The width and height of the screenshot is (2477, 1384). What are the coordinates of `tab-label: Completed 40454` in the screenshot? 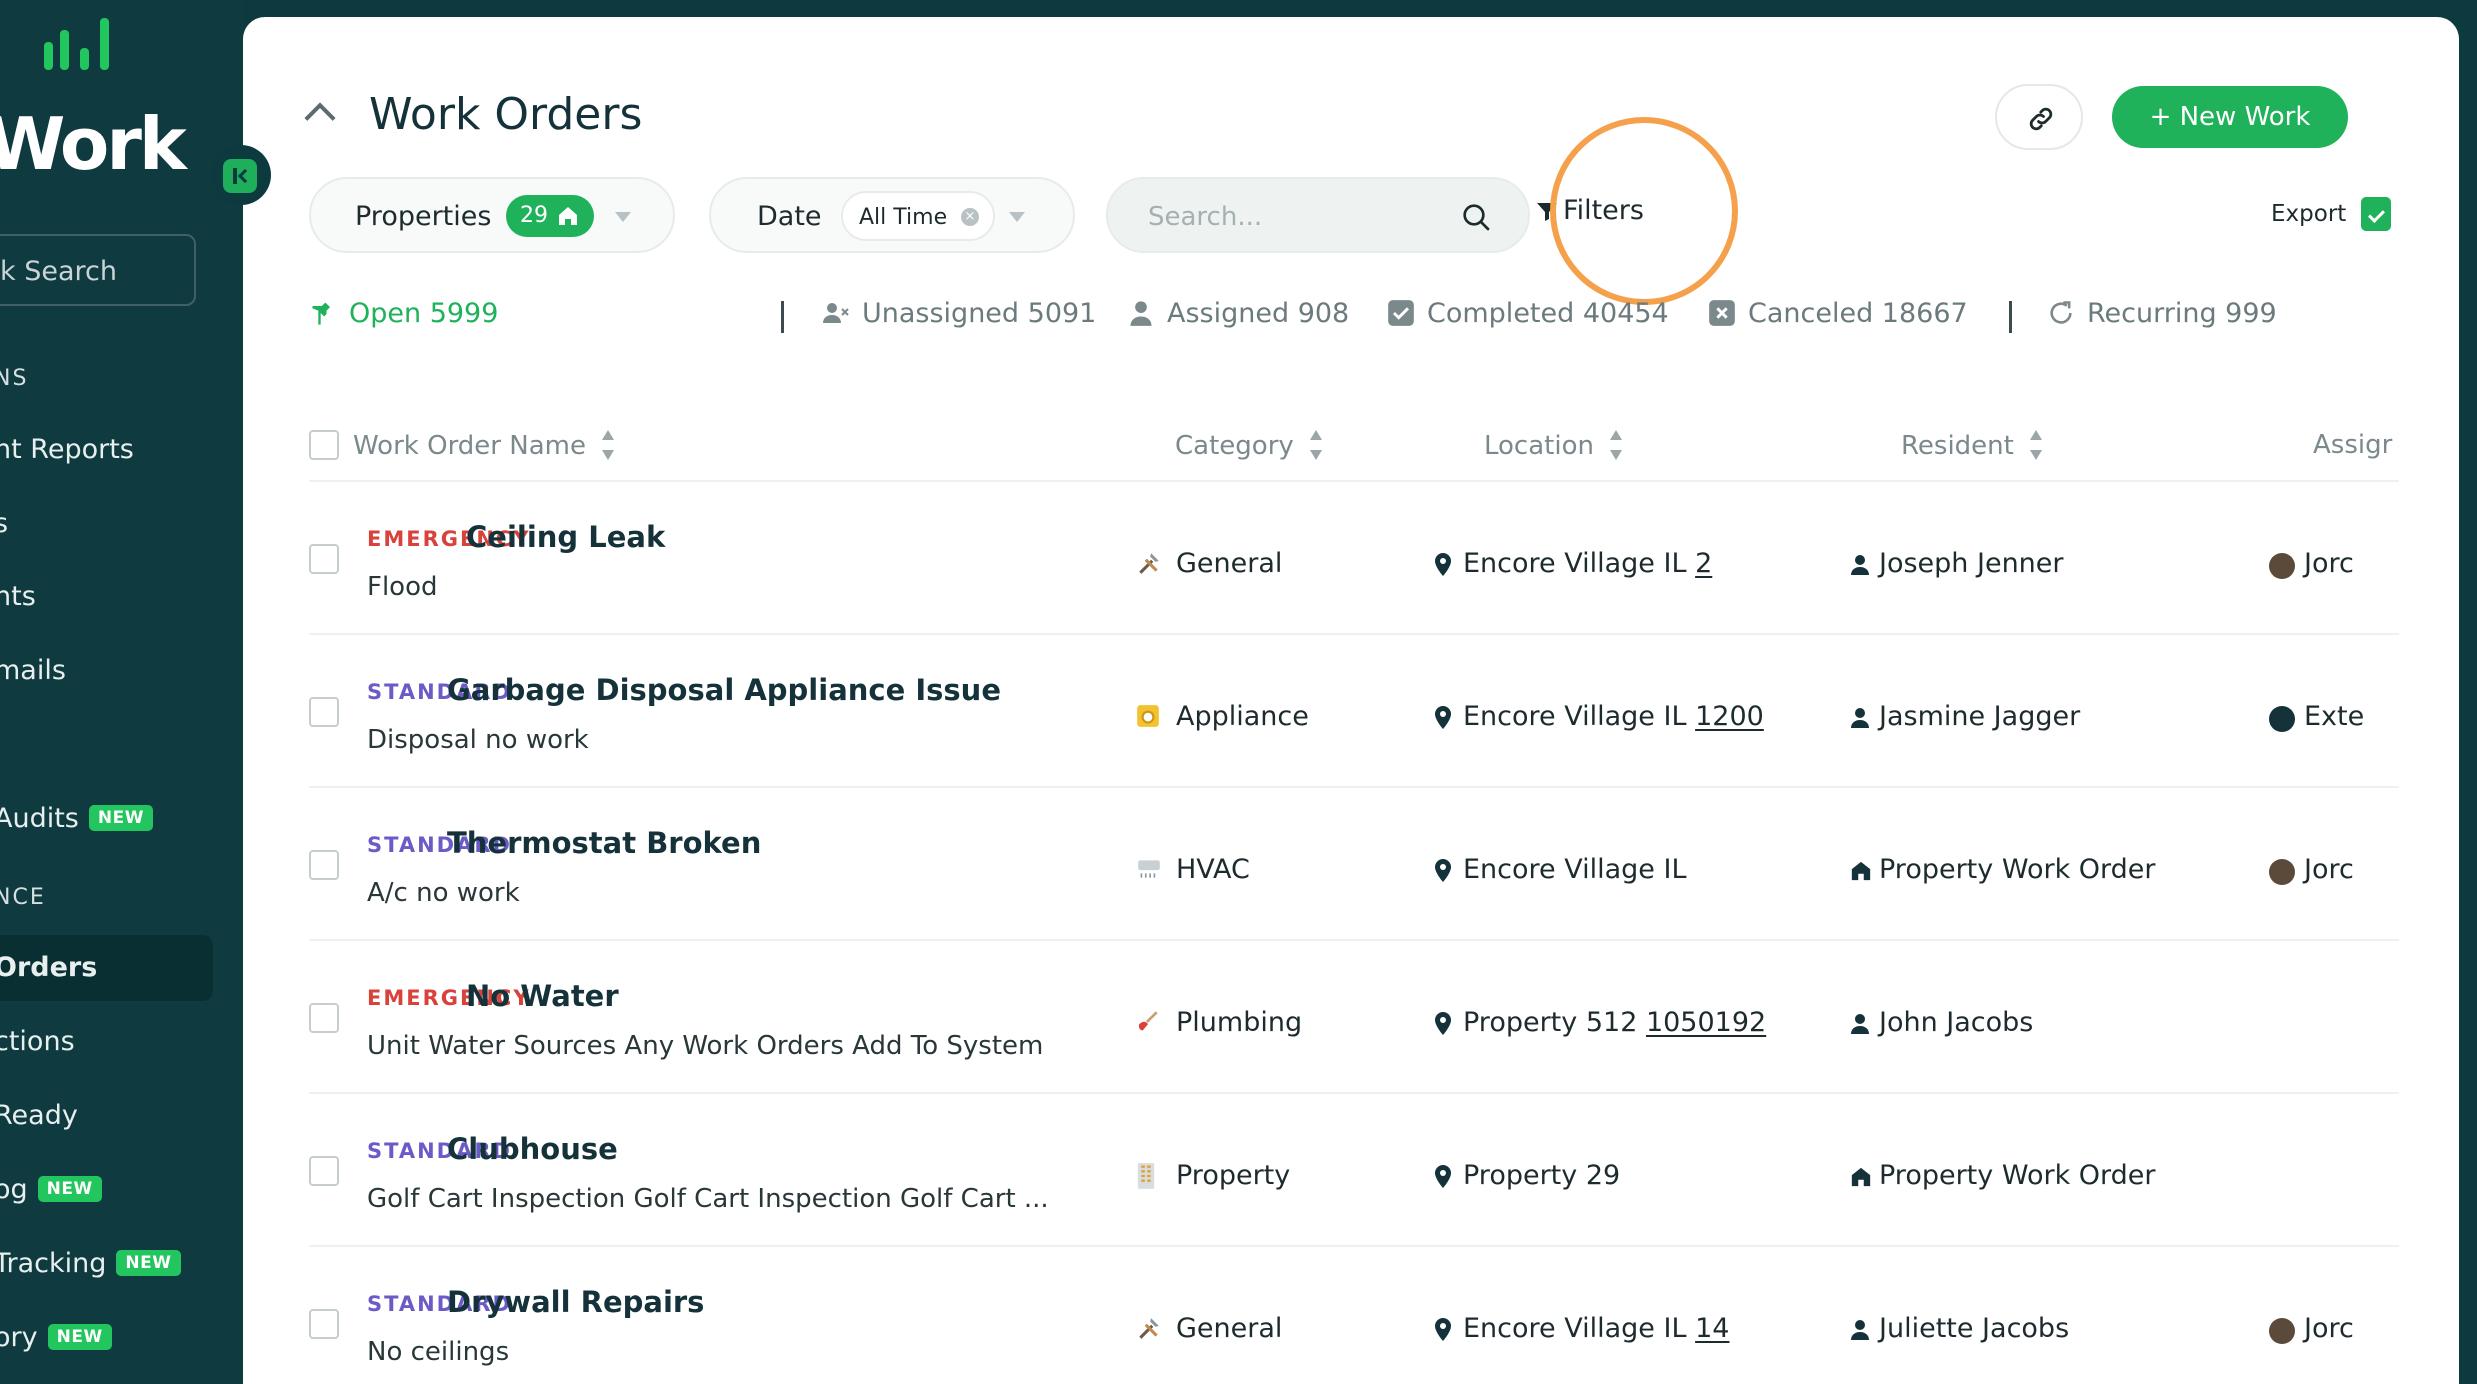 It's located at (1548, 313).